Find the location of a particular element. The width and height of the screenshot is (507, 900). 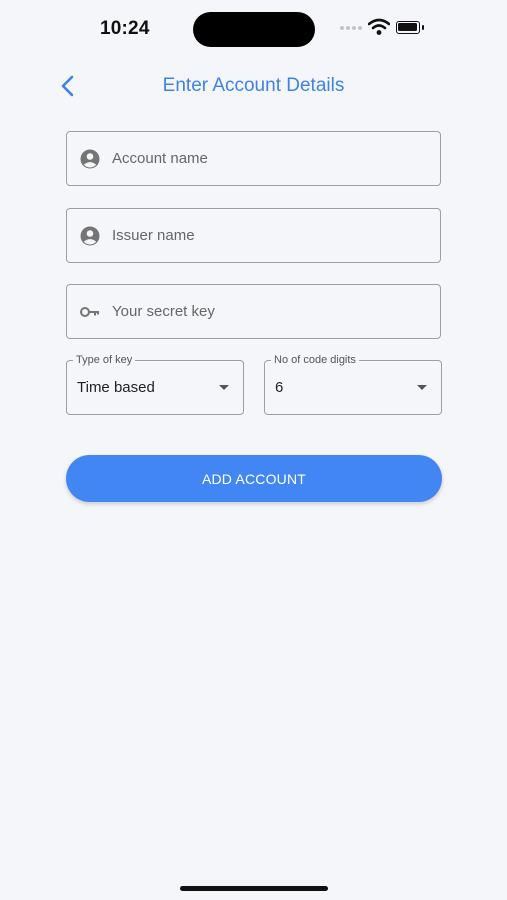

cellular-signal-icon is located at coordinates (352, 29).